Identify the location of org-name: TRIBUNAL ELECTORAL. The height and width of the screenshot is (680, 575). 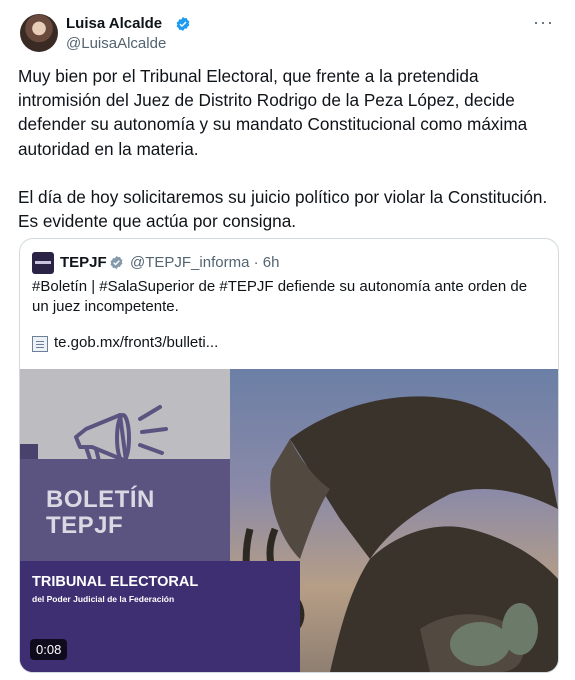
(115, 582).